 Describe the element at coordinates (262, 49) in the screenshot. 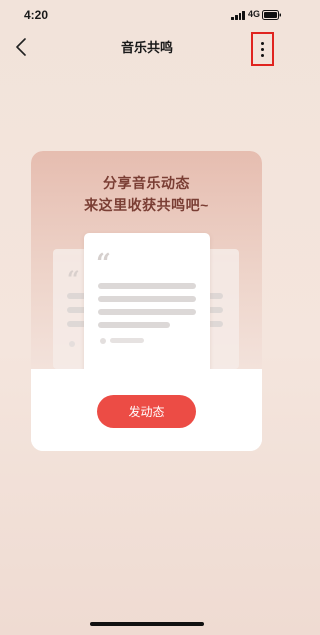

I see `more-options-button` at that location.